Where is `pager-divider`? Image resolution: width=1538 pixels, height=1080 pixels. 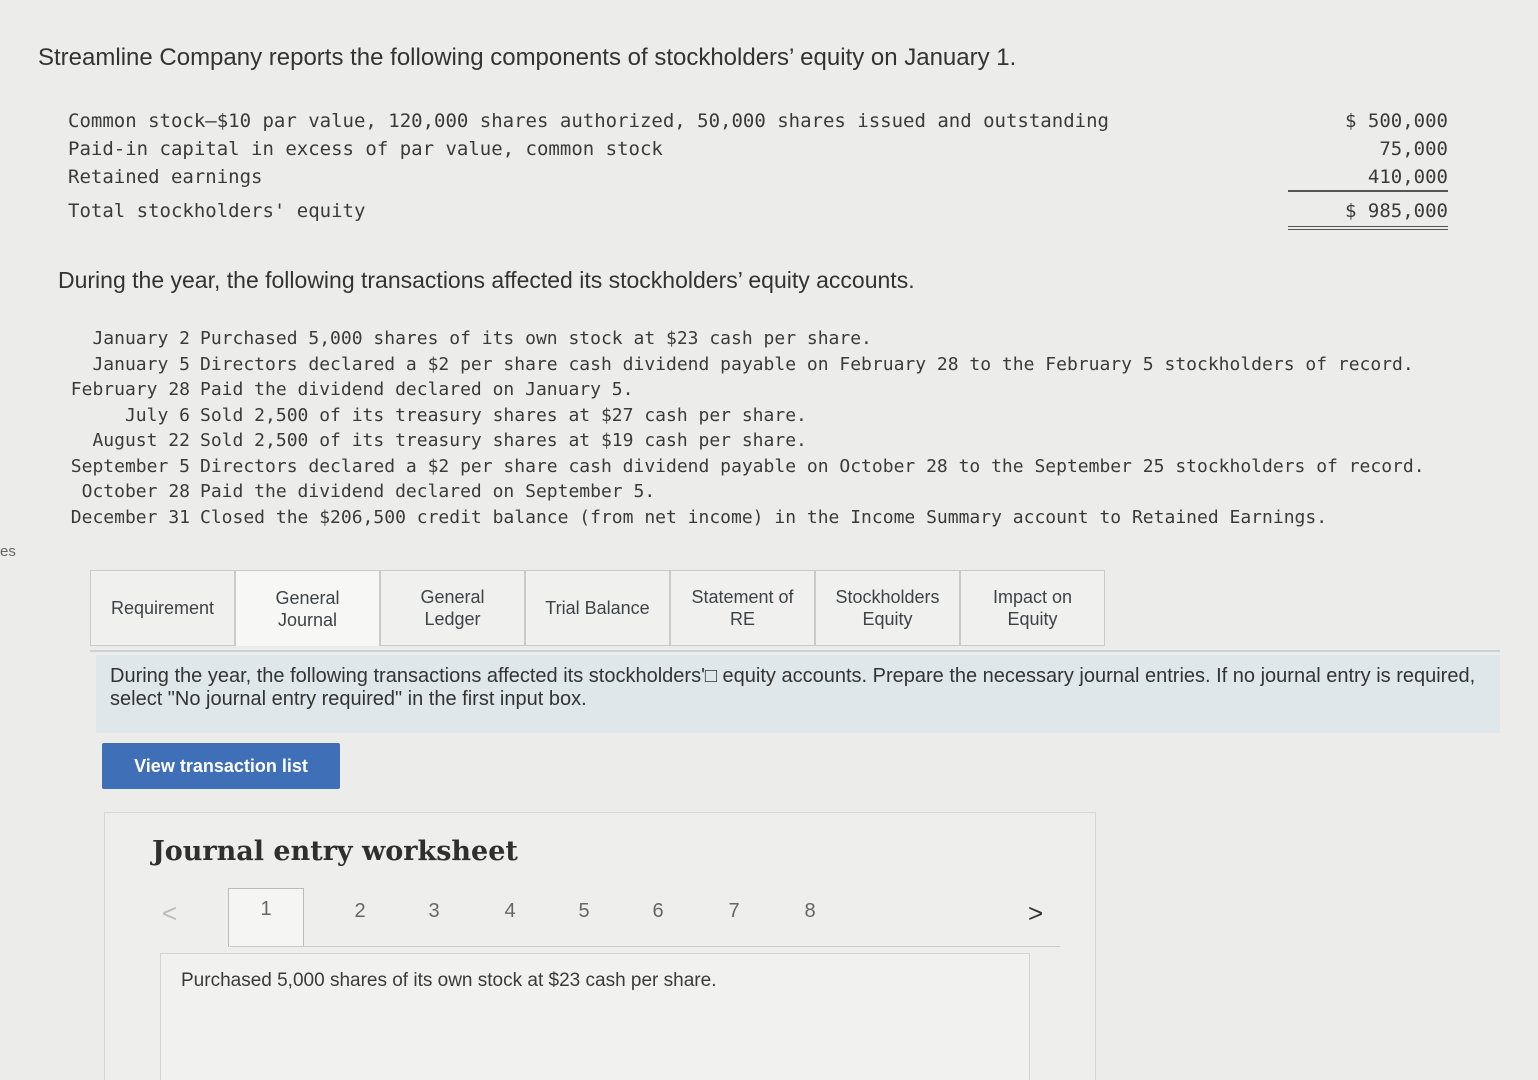 pager-divider is located at coordinates (645, 946).